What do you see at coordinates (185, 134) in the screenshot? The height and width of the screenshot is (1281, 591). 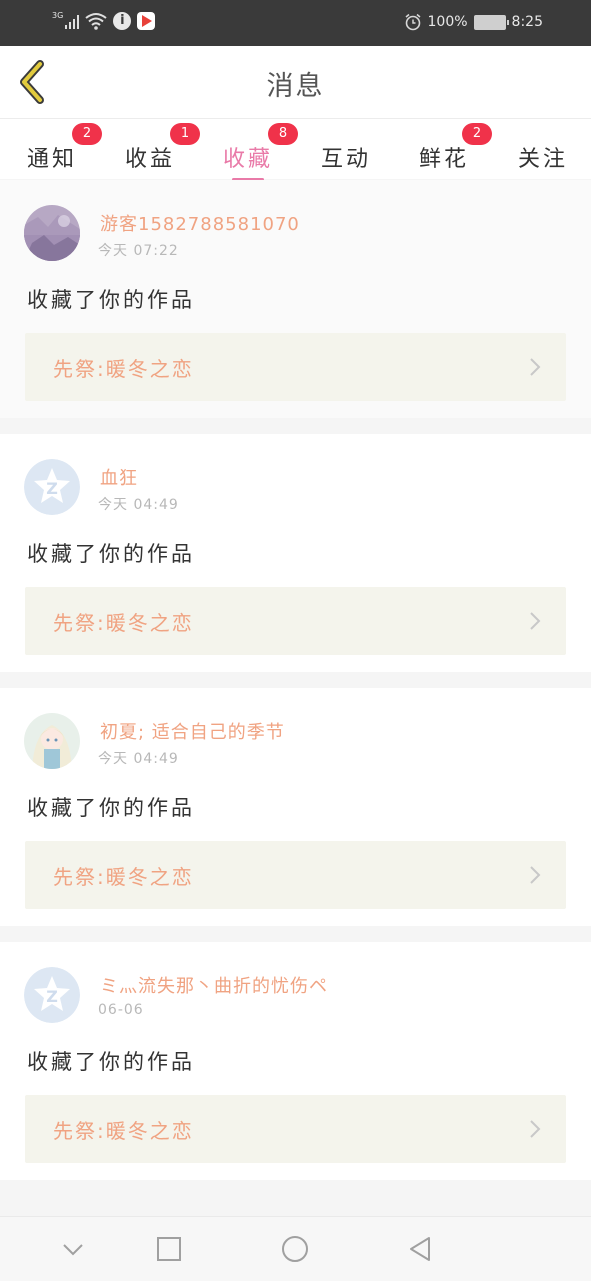 I see `tab-badge: 1` at bounding box center [185, 134].